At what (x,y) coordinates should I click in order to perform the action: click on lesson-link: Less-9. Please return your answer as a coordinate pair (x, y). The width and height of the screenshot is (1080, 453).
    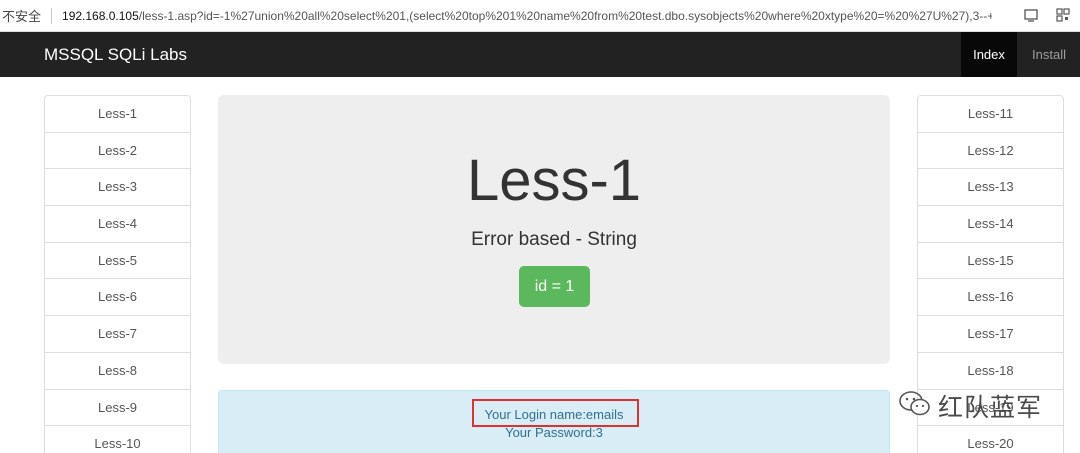
    Looking at the image, I should click on (117, 408).